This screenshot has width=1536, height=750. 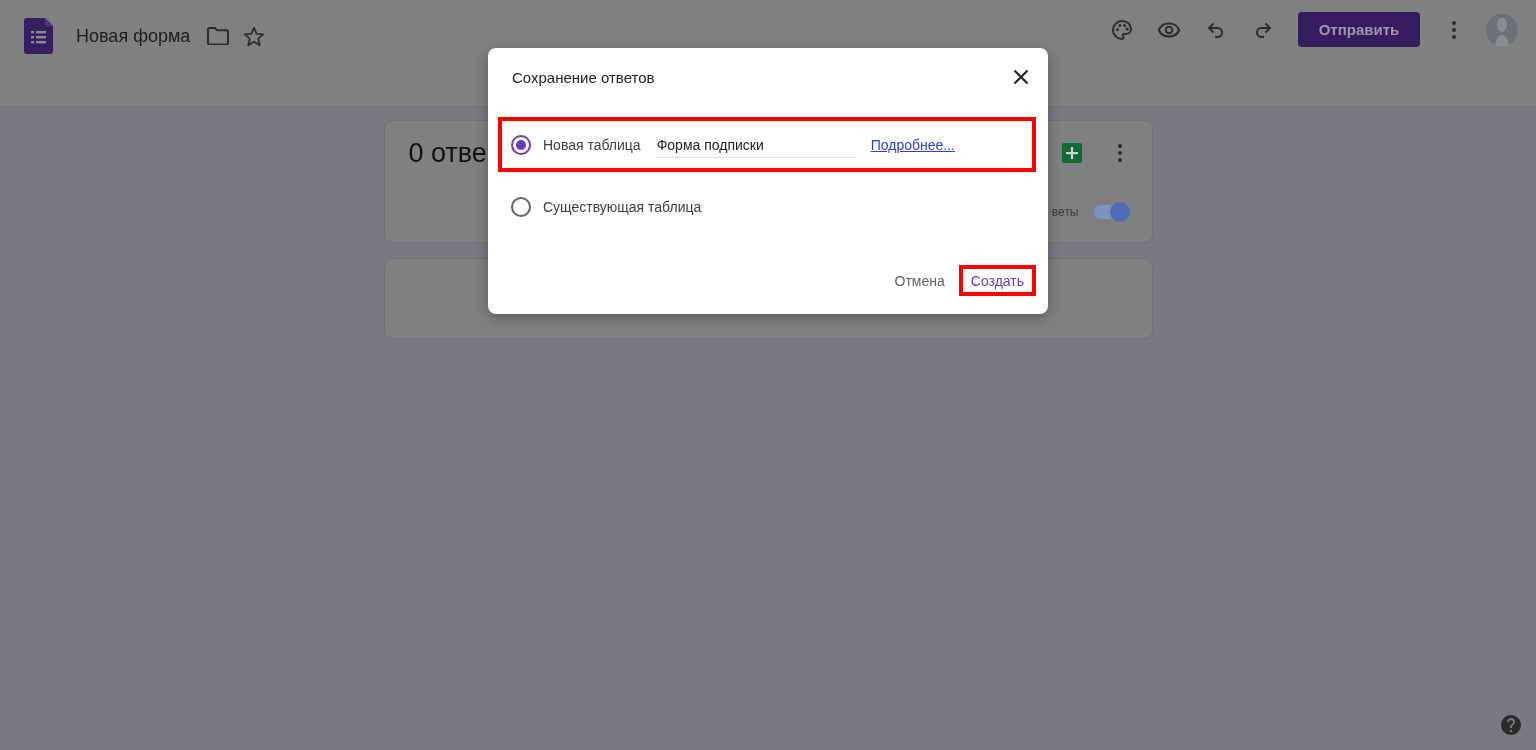 What do you see at coordinates (38, 36) in the screenshot?
I see `forms-document-icon` at bounding box center [38, 36].